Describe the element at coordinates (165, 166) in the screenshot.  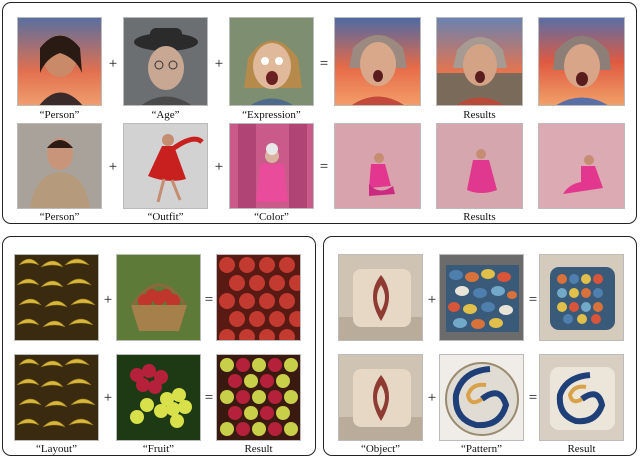
I see `red-dress-dancer-image` at that location.